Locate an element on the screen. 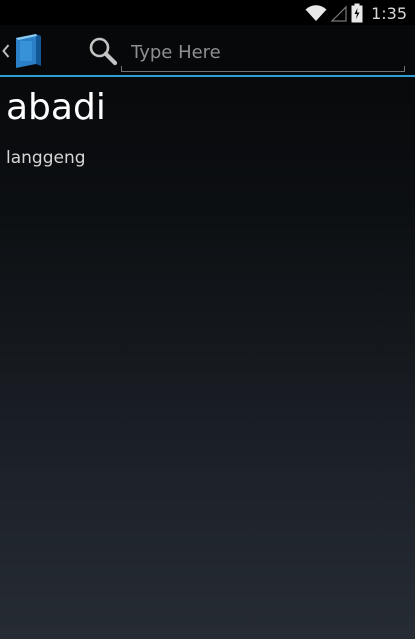  battery-icon is located at coordinates (357, 13).